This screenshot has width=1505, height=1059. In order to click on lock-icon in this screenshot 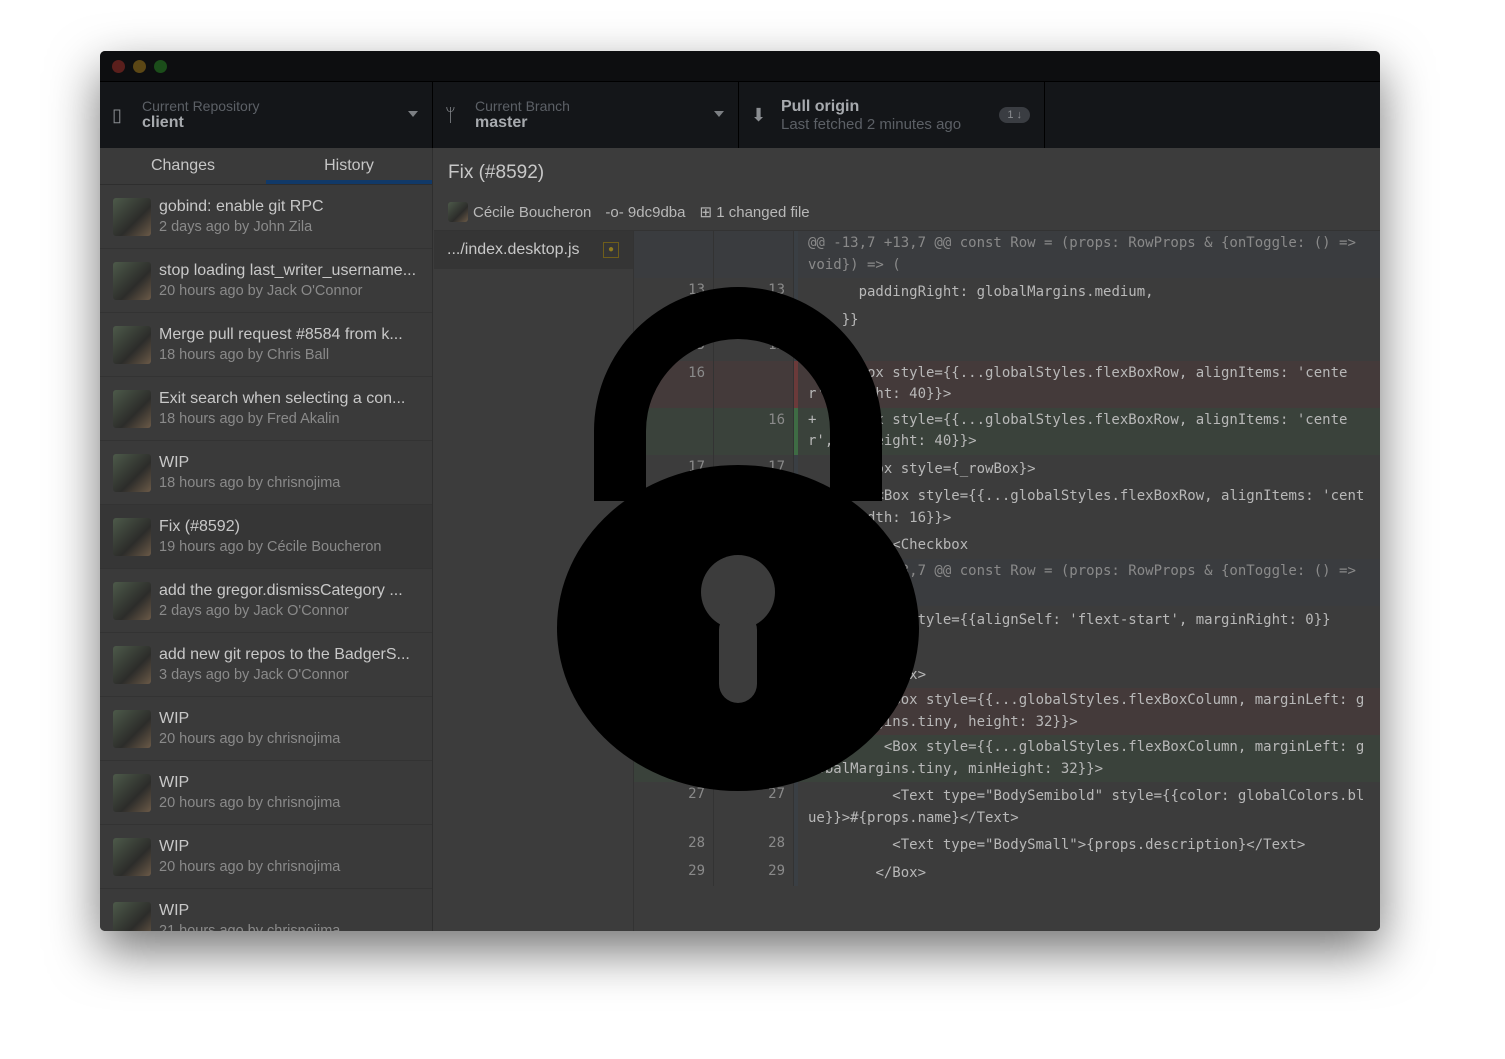, I will do `click(738, 539)`.